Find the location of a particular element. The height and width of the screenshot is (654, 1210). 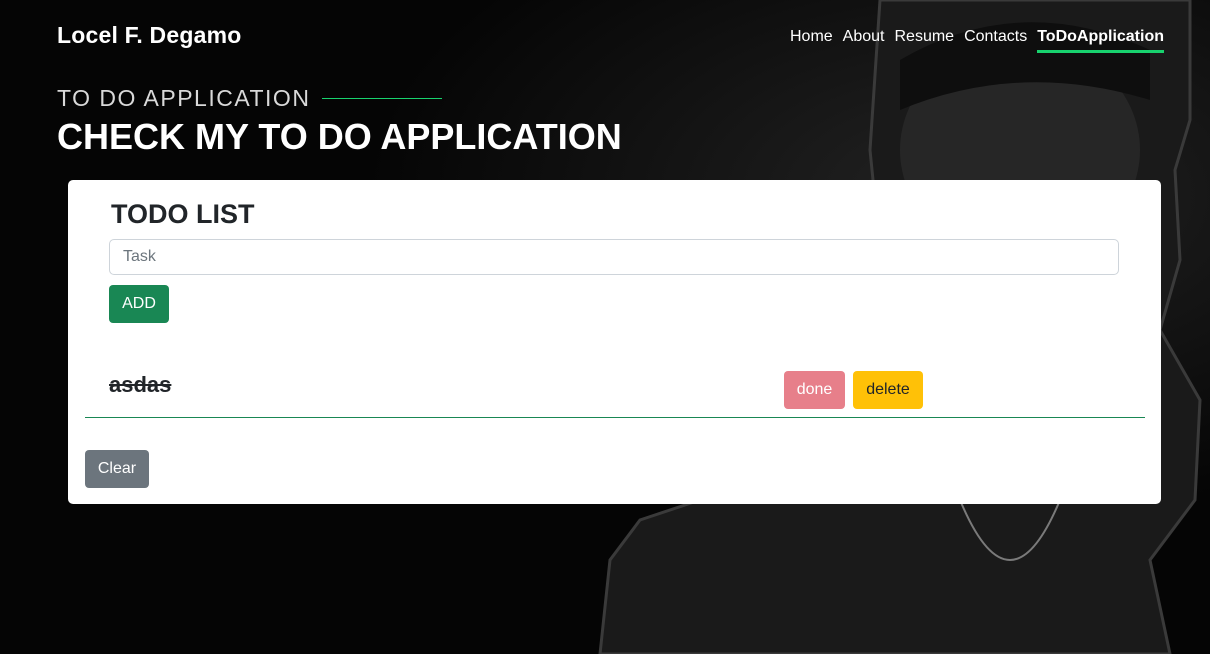

todo-list-title: TODO LIST is located at coordinates (183, 214).